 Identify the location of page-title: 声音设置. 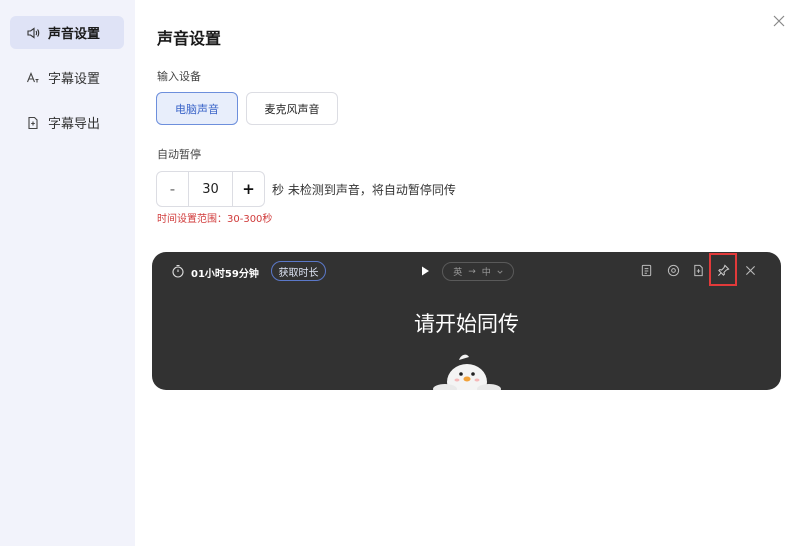
(189, 38).